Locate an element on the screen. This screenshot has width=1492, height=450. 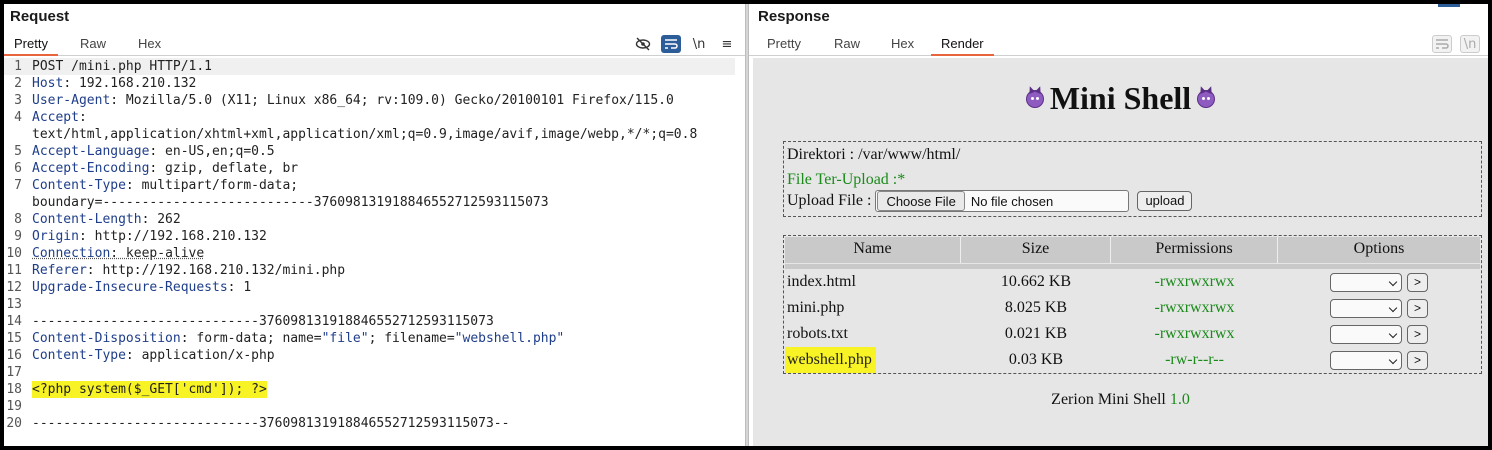
footer: Zerion Mini Shell 1.0 is located at coordinates (1120, 400).